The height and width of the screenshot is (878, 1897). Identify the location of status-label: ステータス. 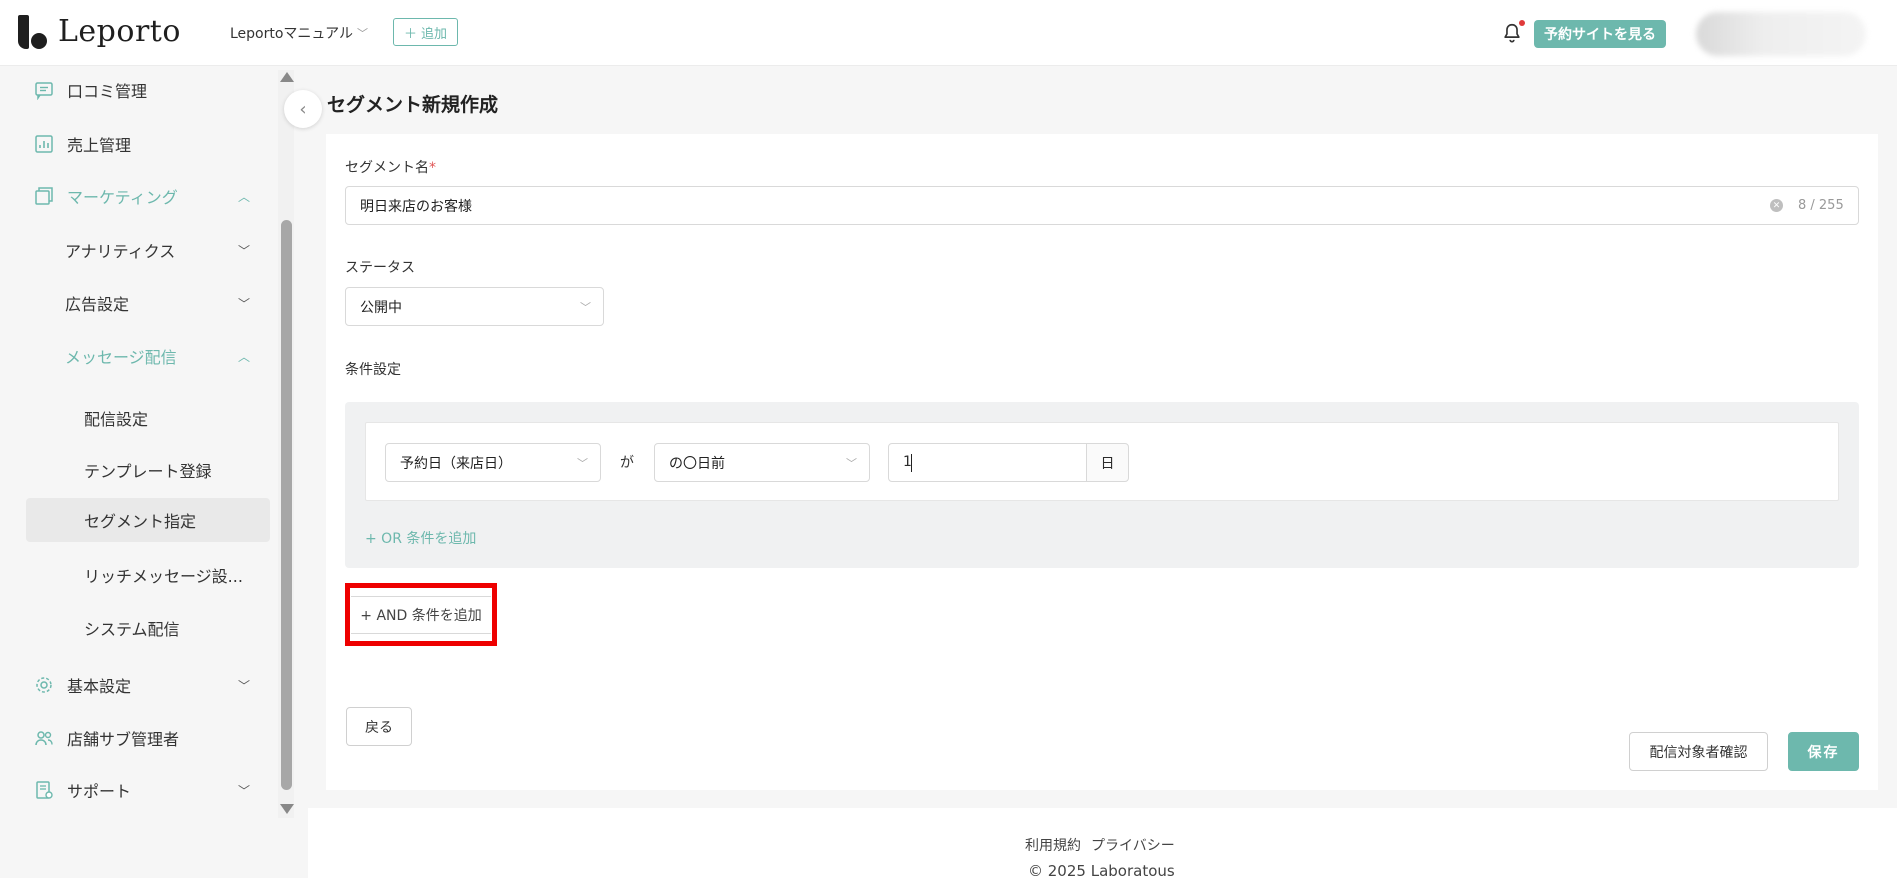
(380, 268).